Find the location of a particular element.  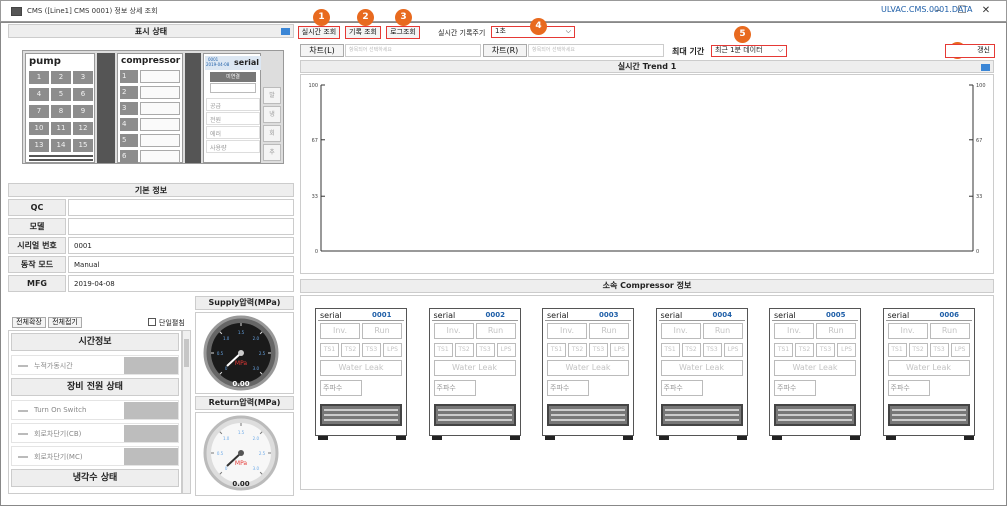

pump-cell: 11 is located at coordinates (61, 128).